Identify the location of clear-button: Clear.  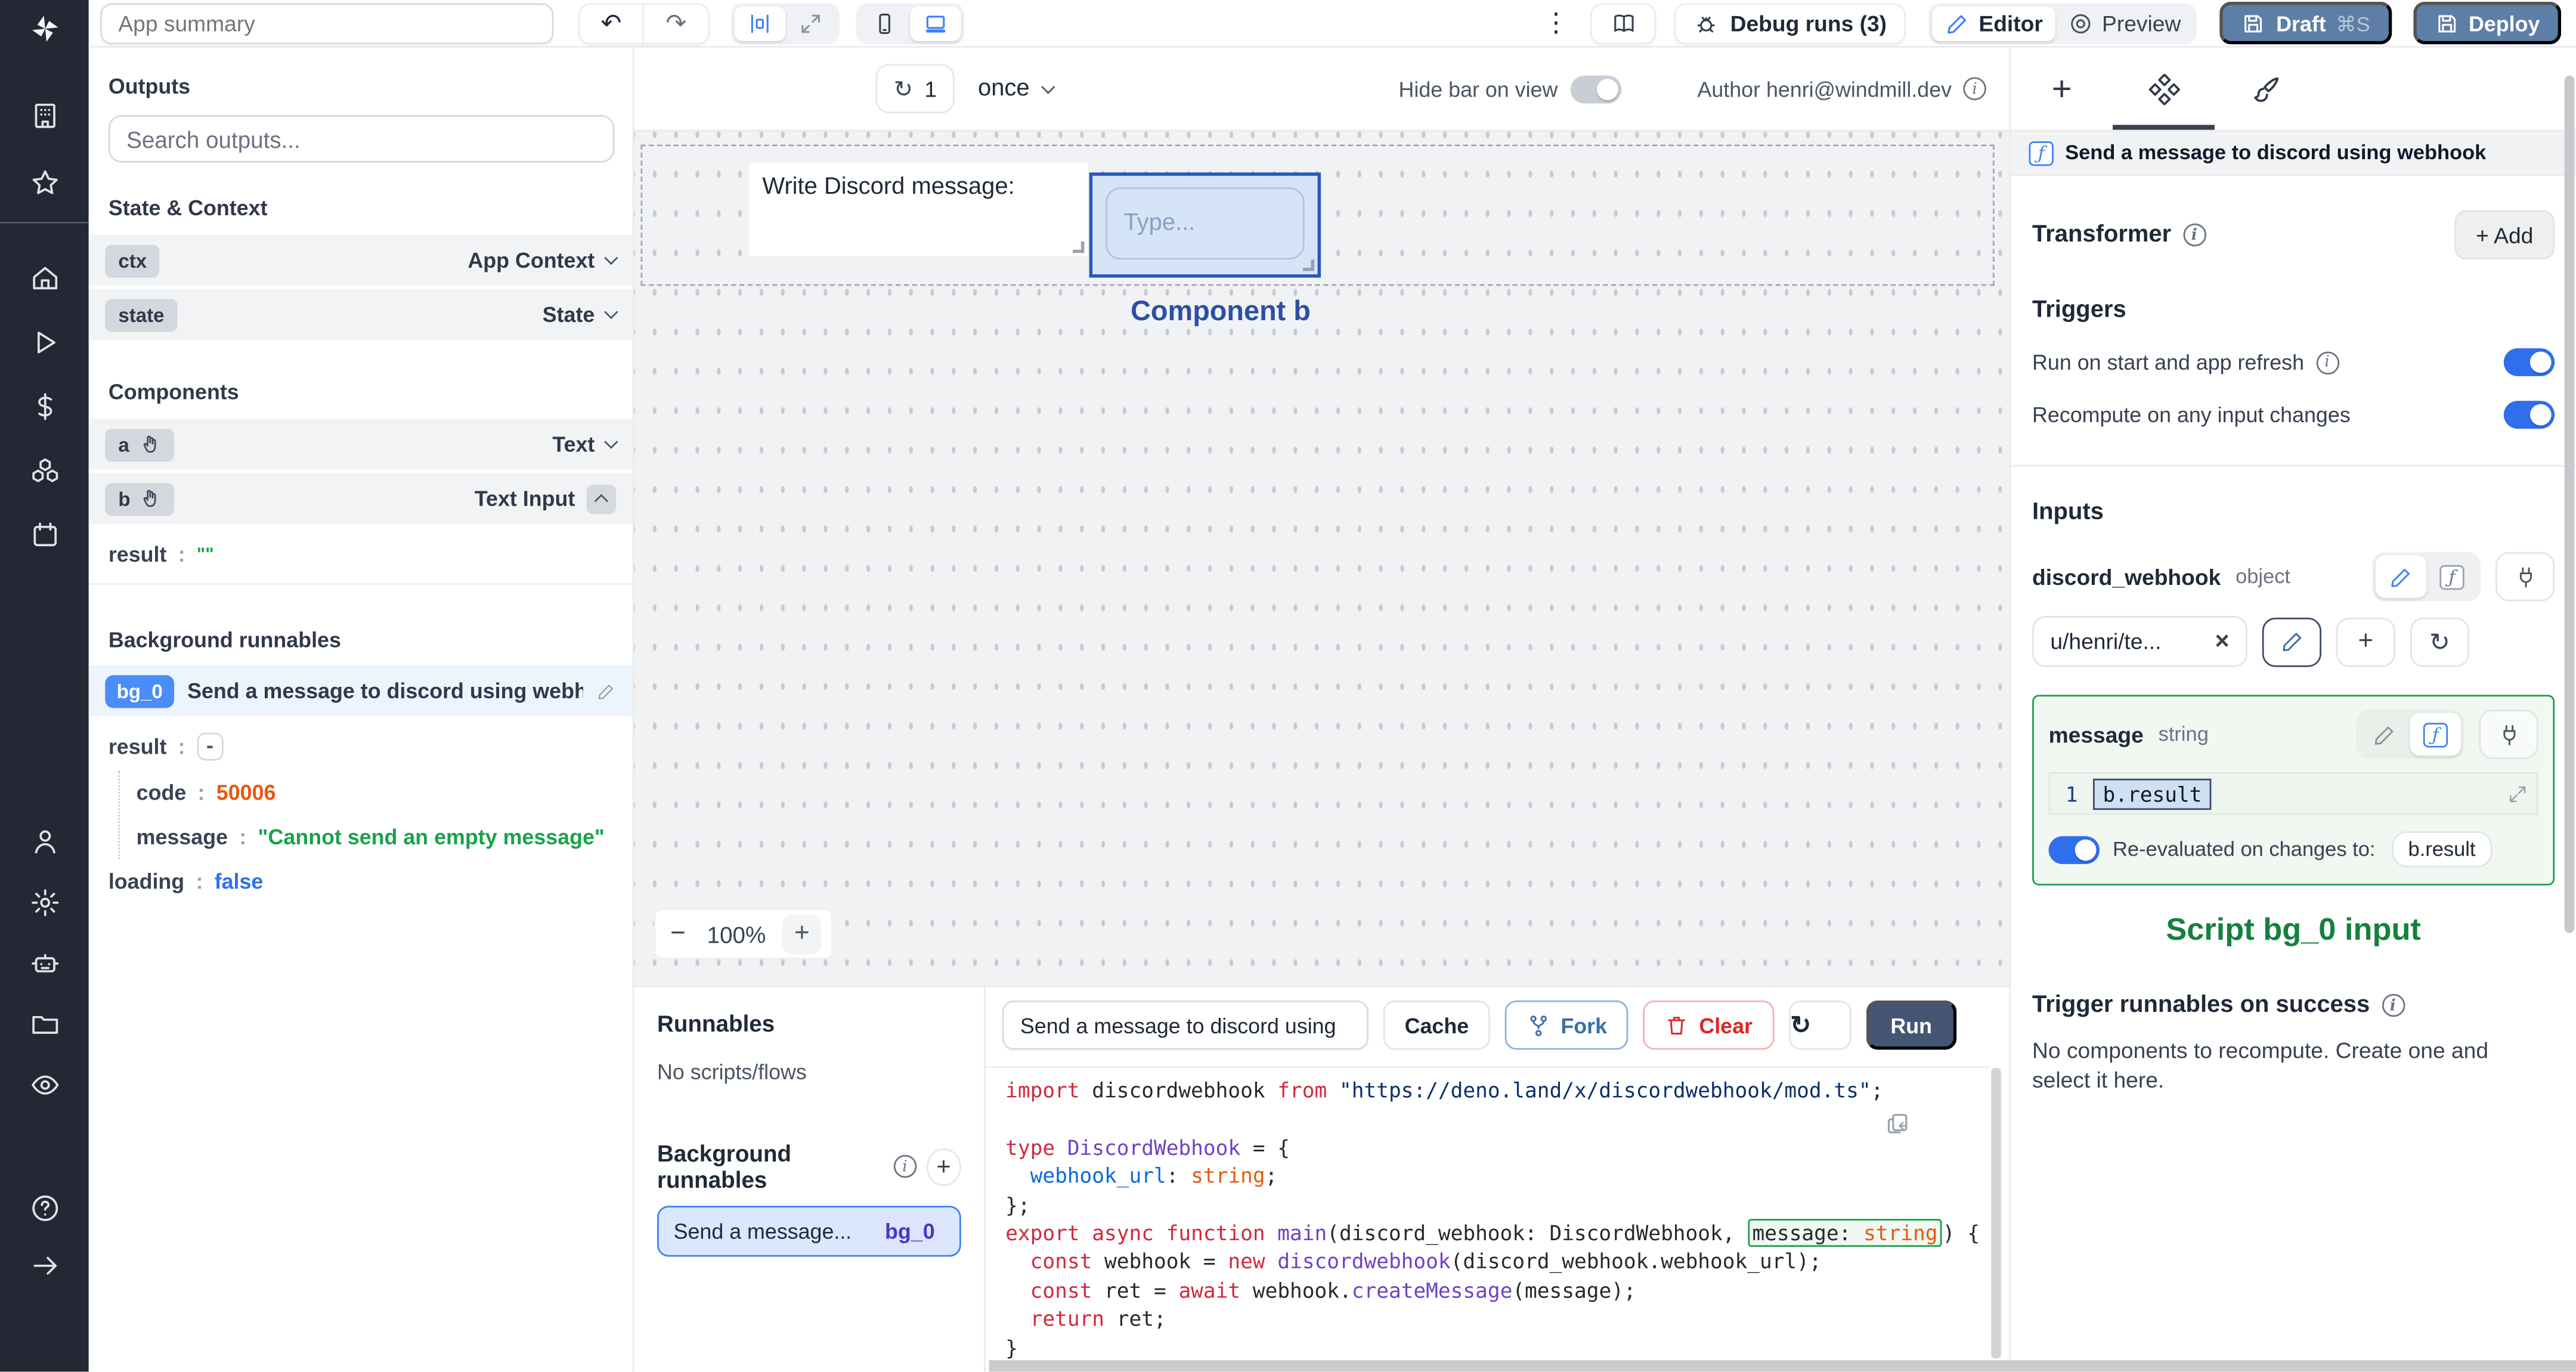
(1709, 1025).